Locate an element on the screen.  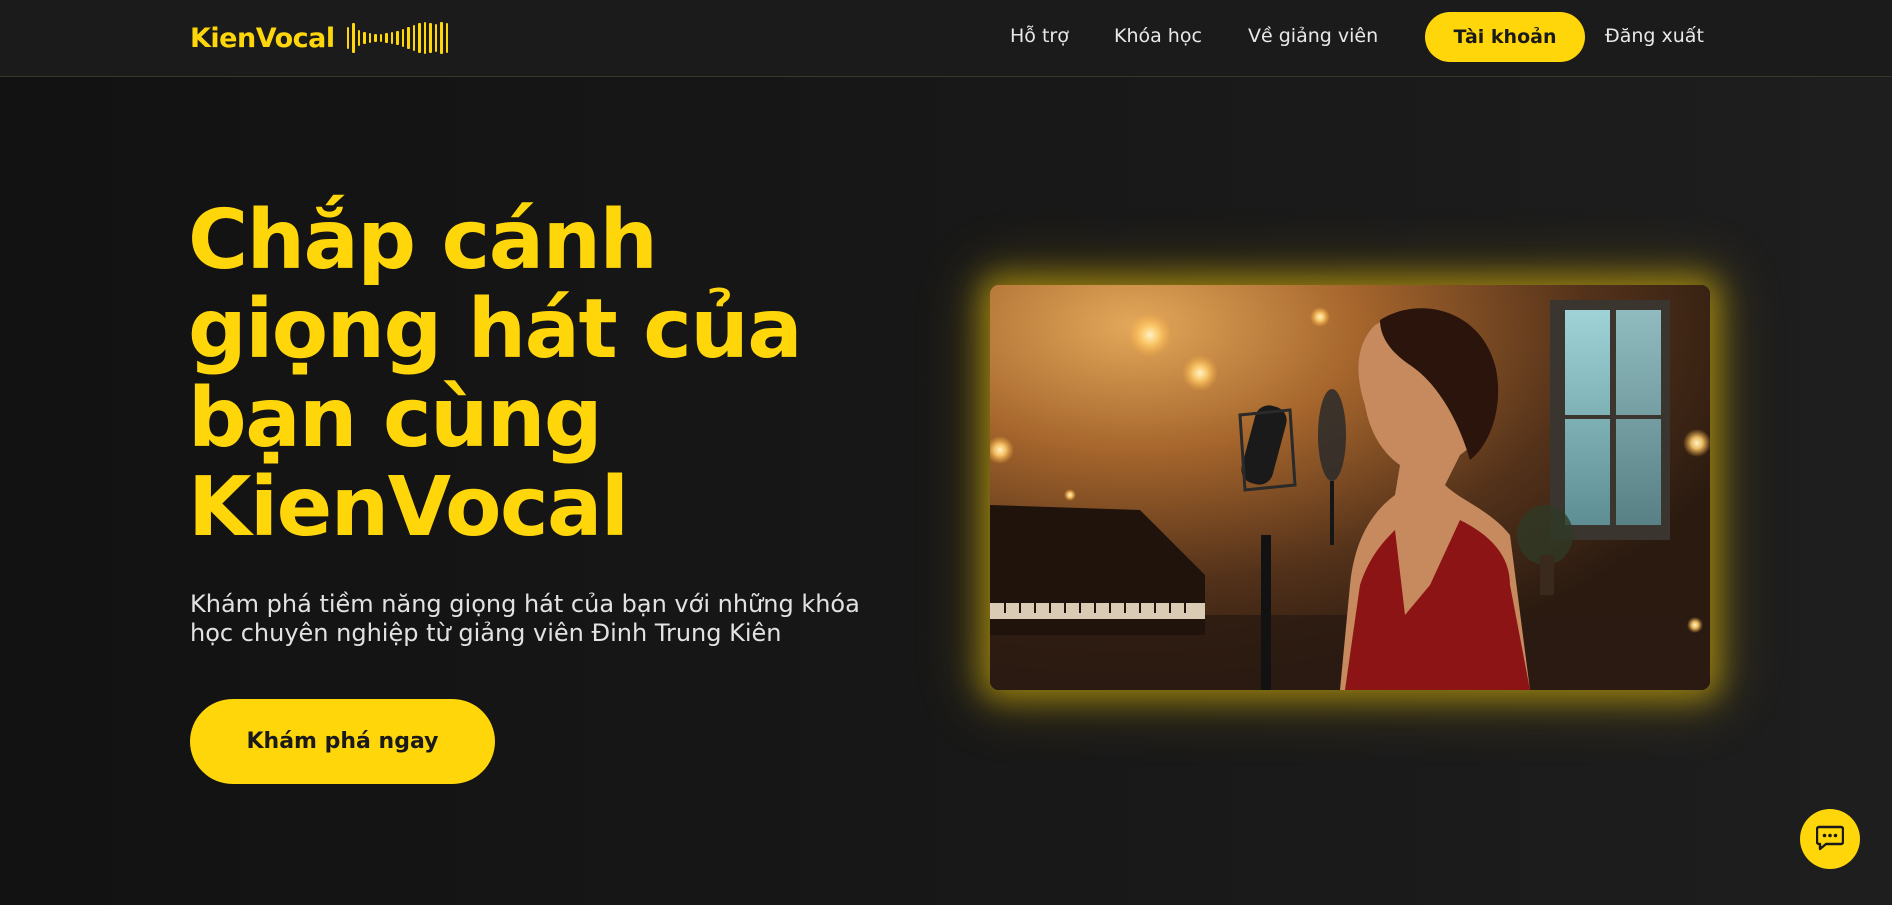
logo-text: KienVocal is located at coordinates (262, 38).